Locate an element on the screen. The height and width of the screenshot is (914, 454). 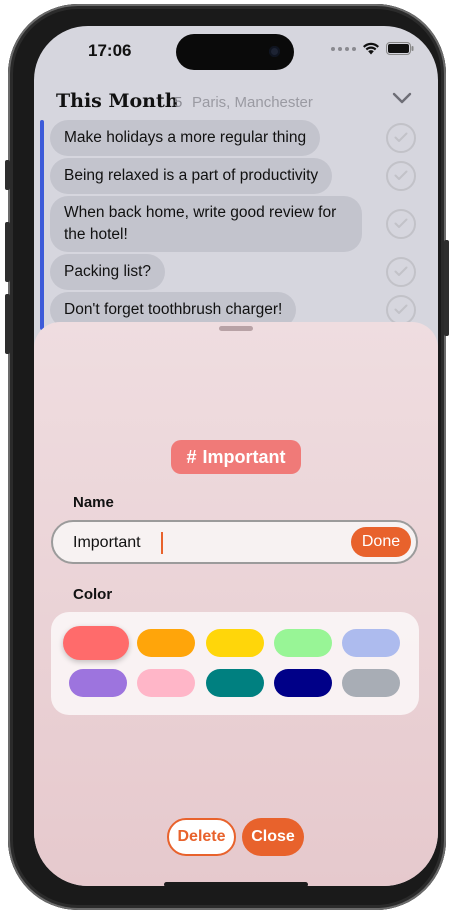
text-cursor is located at coordinates (162, 543).